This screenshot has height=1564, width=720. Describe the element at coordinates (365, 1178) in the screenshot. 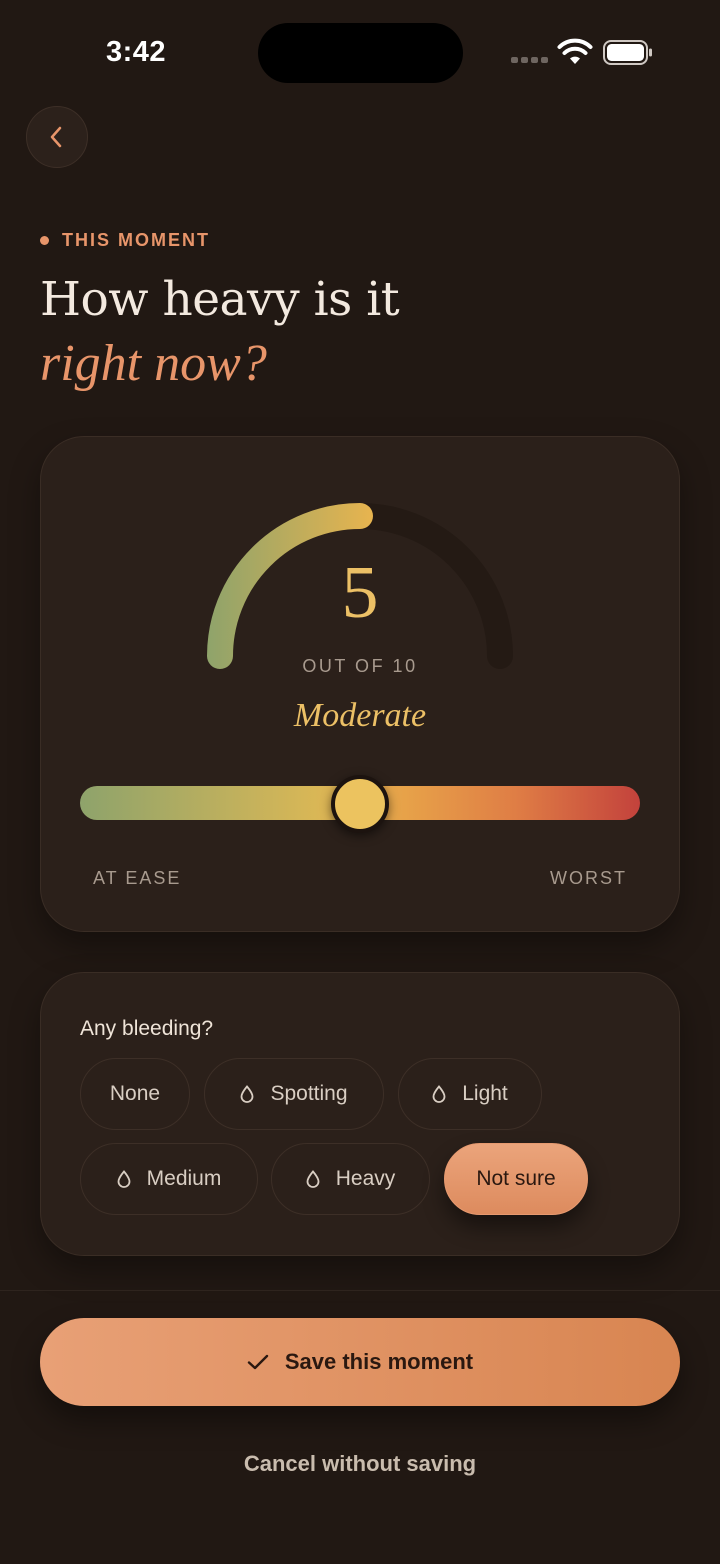

I see `chip-label: Heavy` at that location.